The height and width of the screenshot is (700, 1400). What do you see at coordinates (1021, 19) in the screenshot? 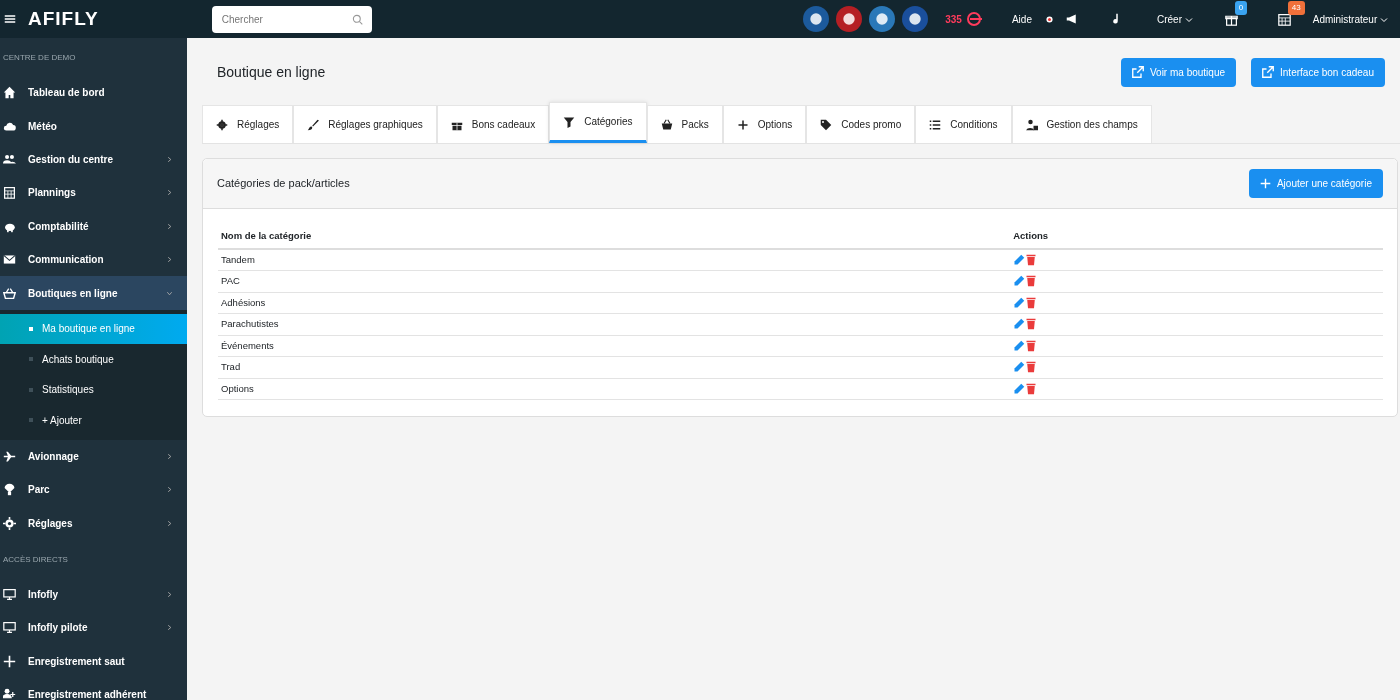
I see `help-link: Aide` at bounding box center [1021, 19].